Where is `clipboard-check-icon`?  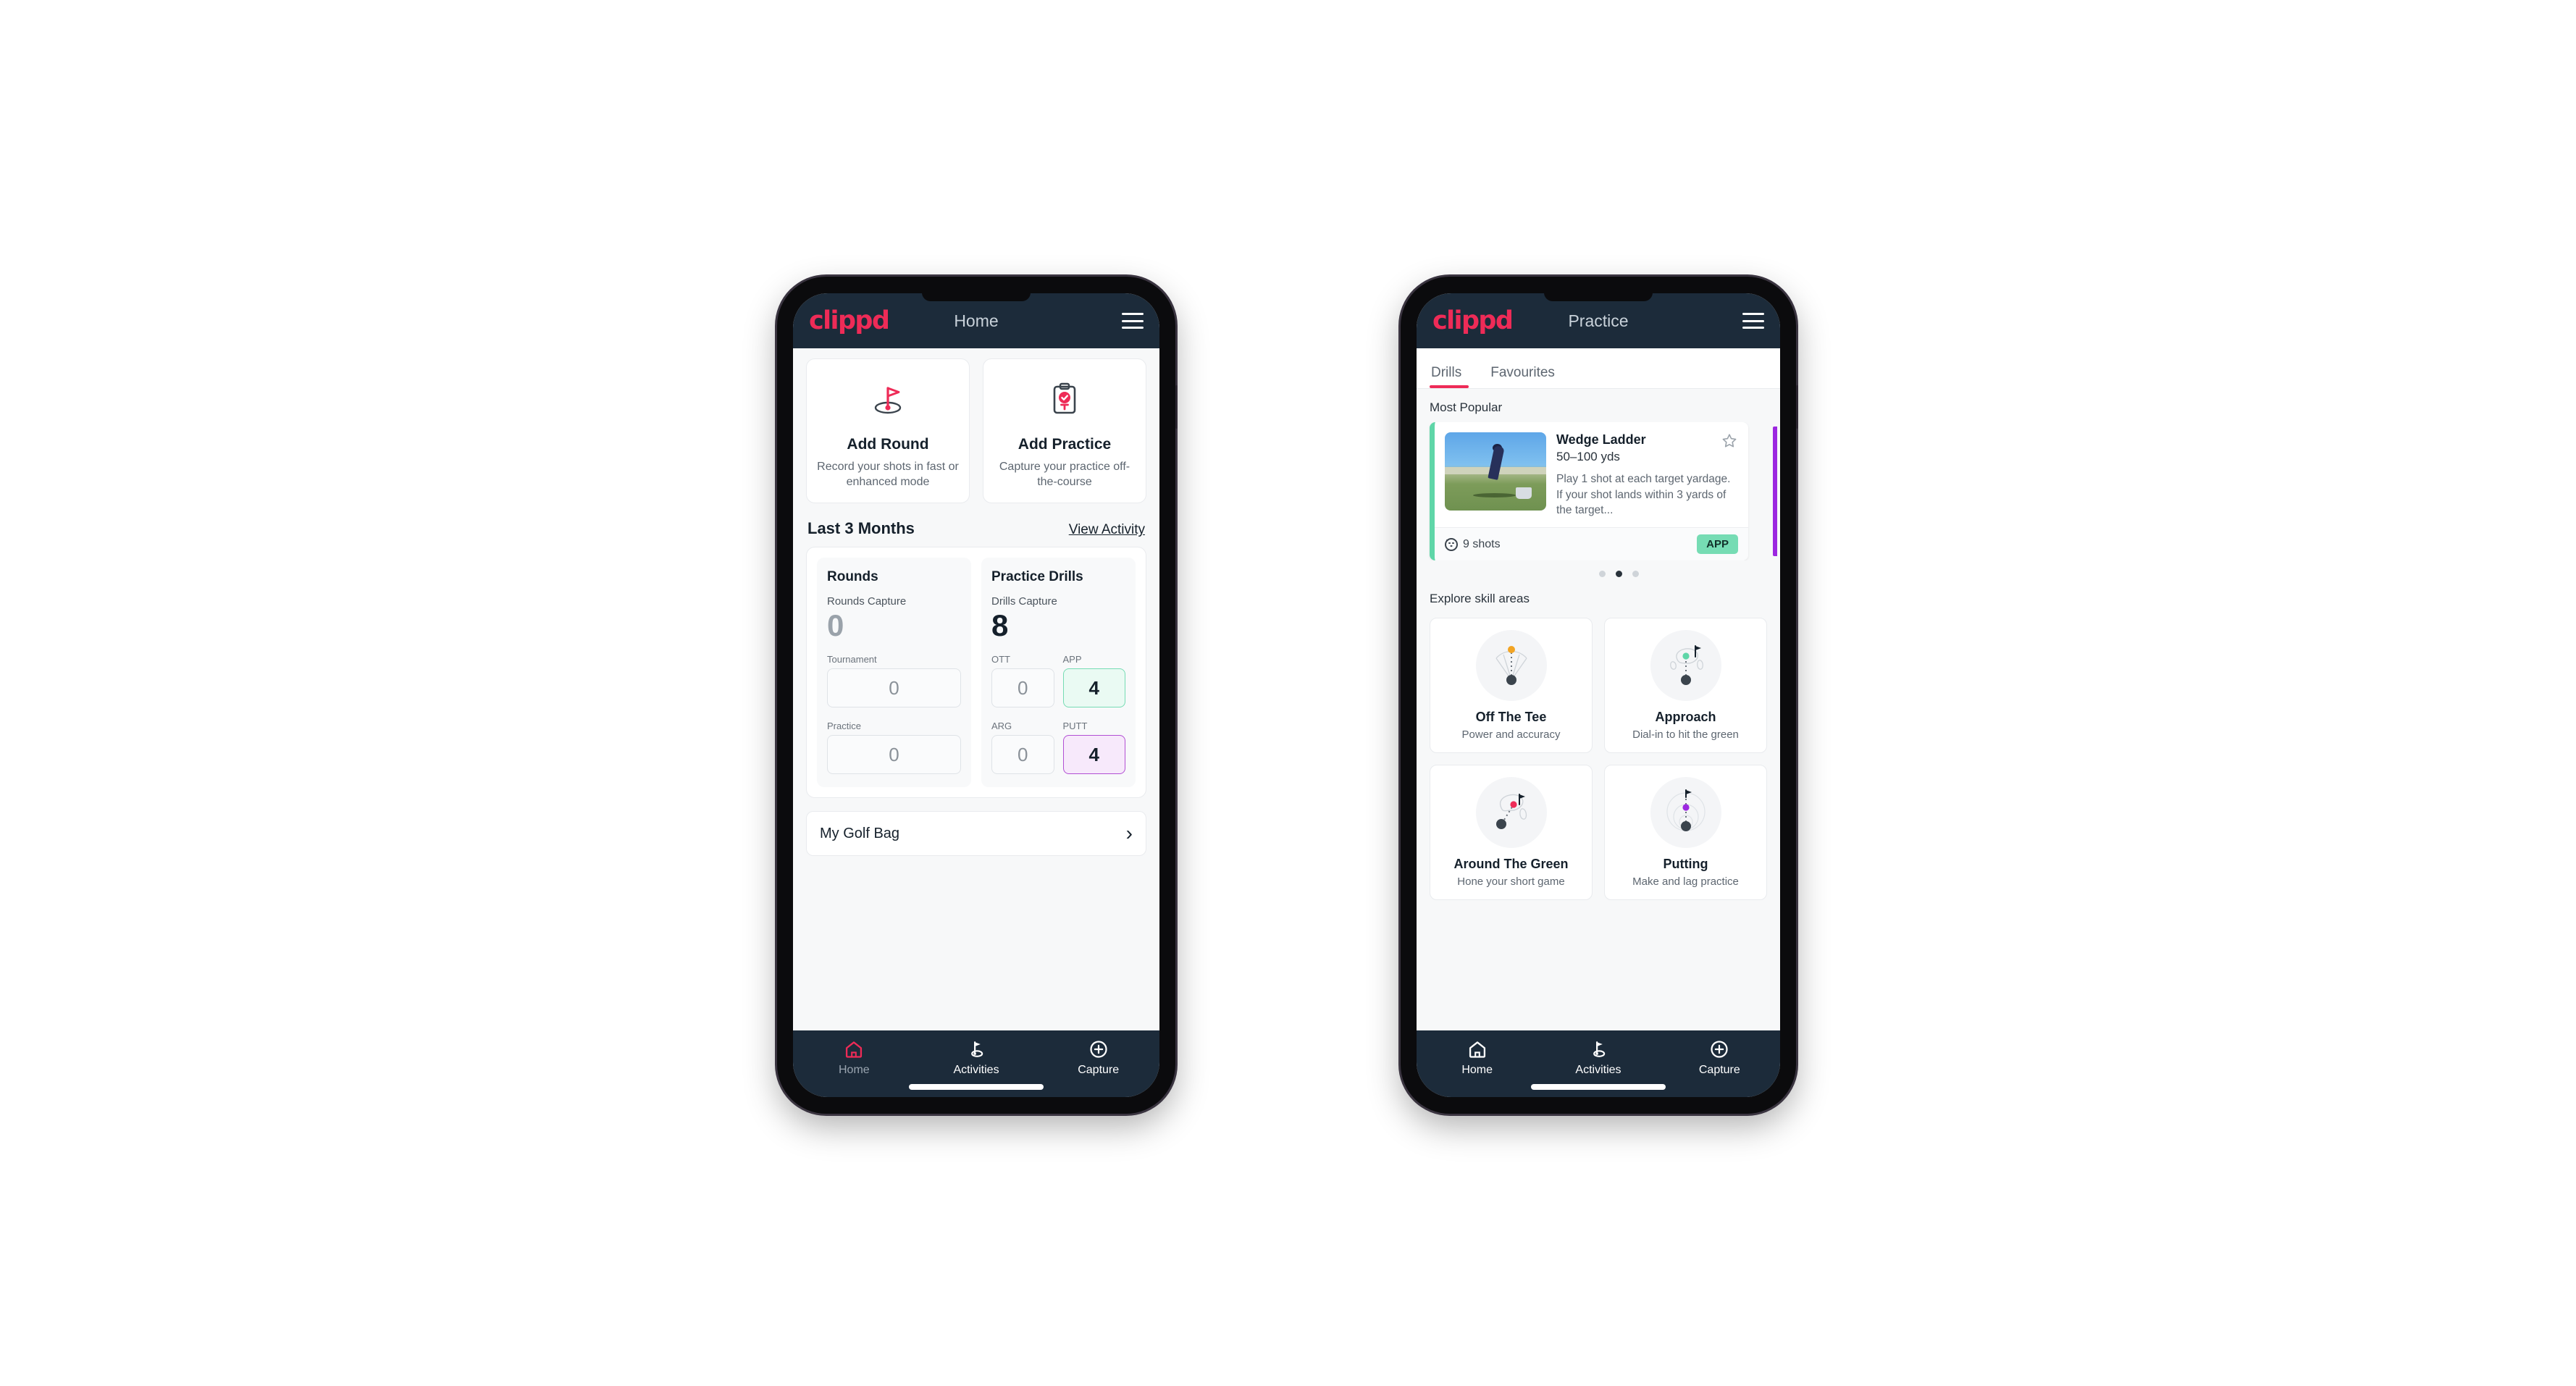 clipboard-check-icon is located at coordinates (1064, 399).